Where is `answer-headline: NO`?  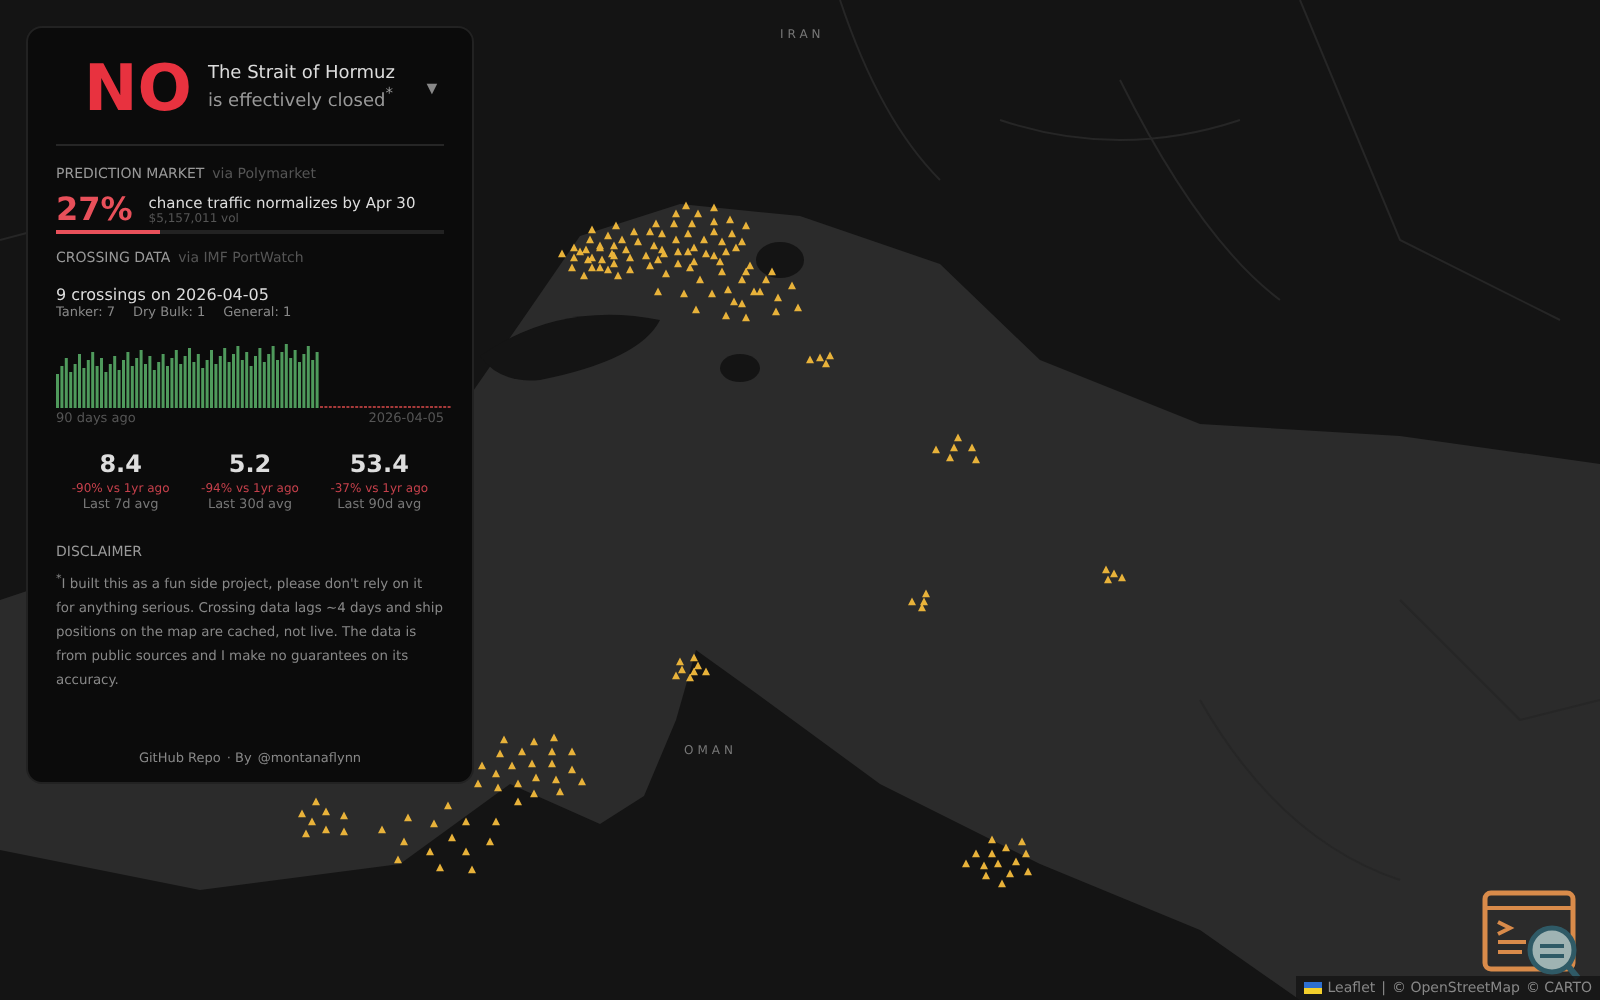
answer-headline: NO is located at coordinates (138, 88).